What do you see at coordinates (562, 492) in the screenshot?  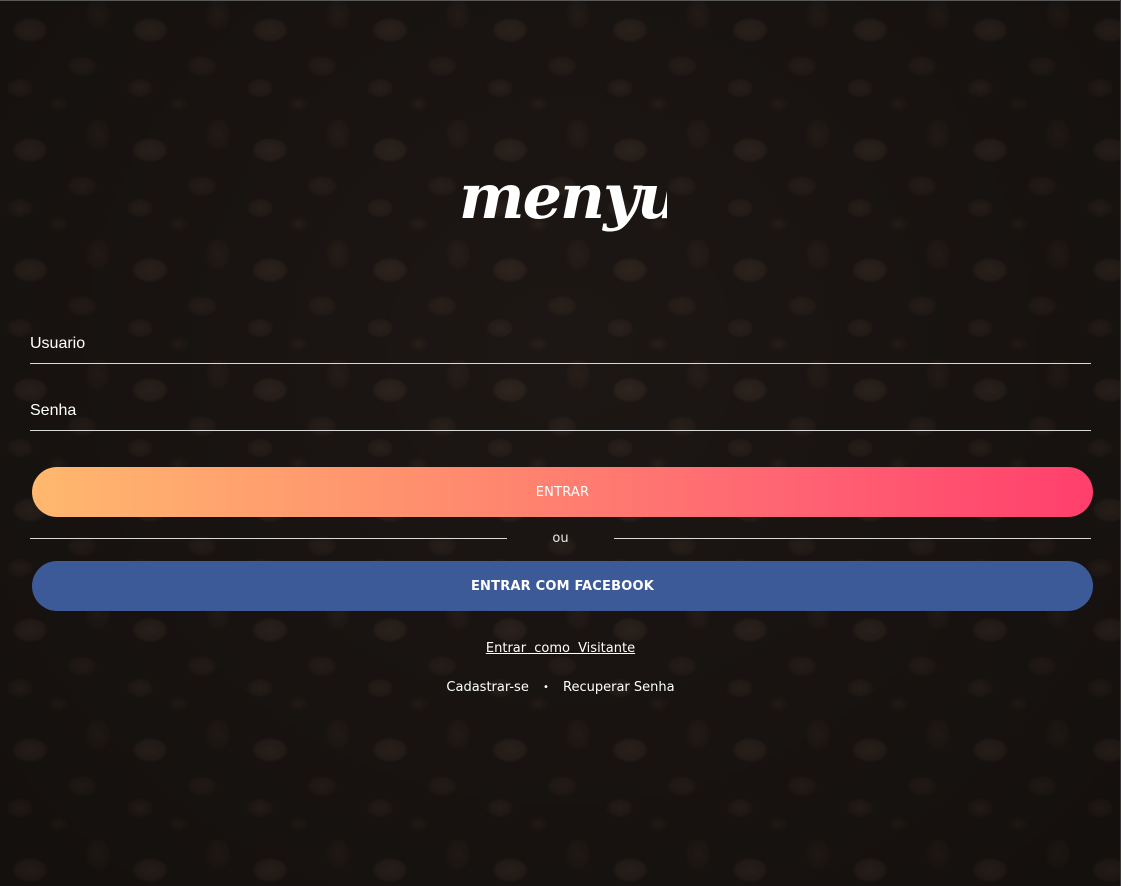 I see `login-button: ENTRAR` at bounding box center [562, 492].